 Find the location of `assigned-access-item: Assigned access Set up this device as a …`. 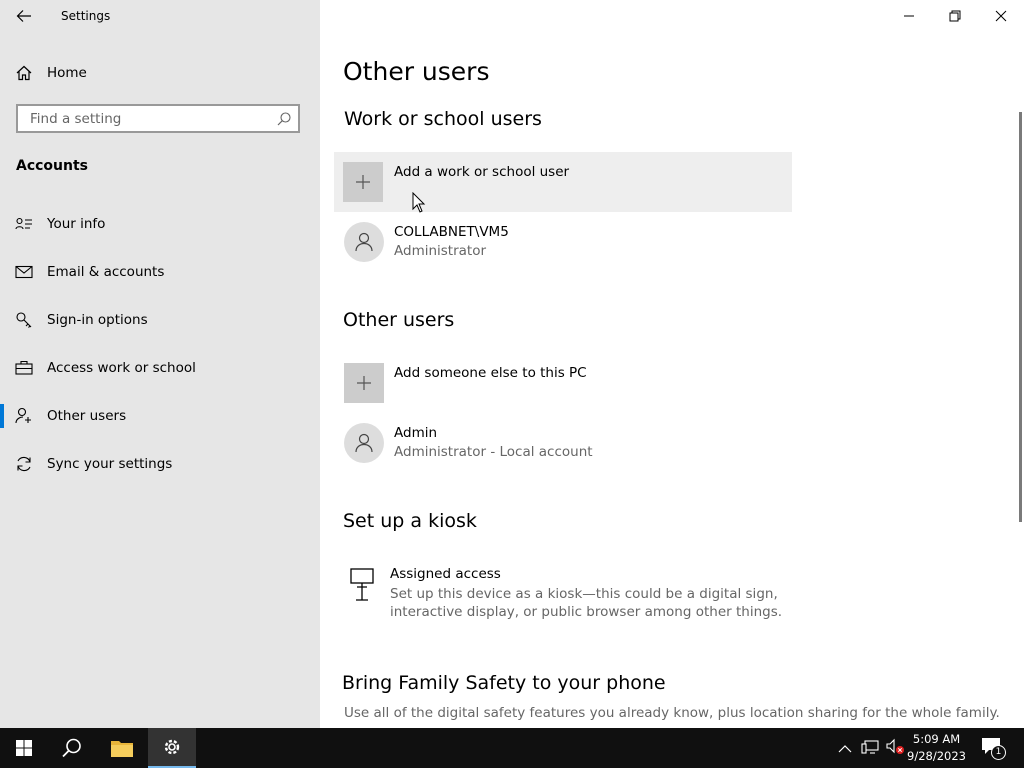

assigned-access-item: Assigned access Set up this device as a … is located at coordinates (568, 595).